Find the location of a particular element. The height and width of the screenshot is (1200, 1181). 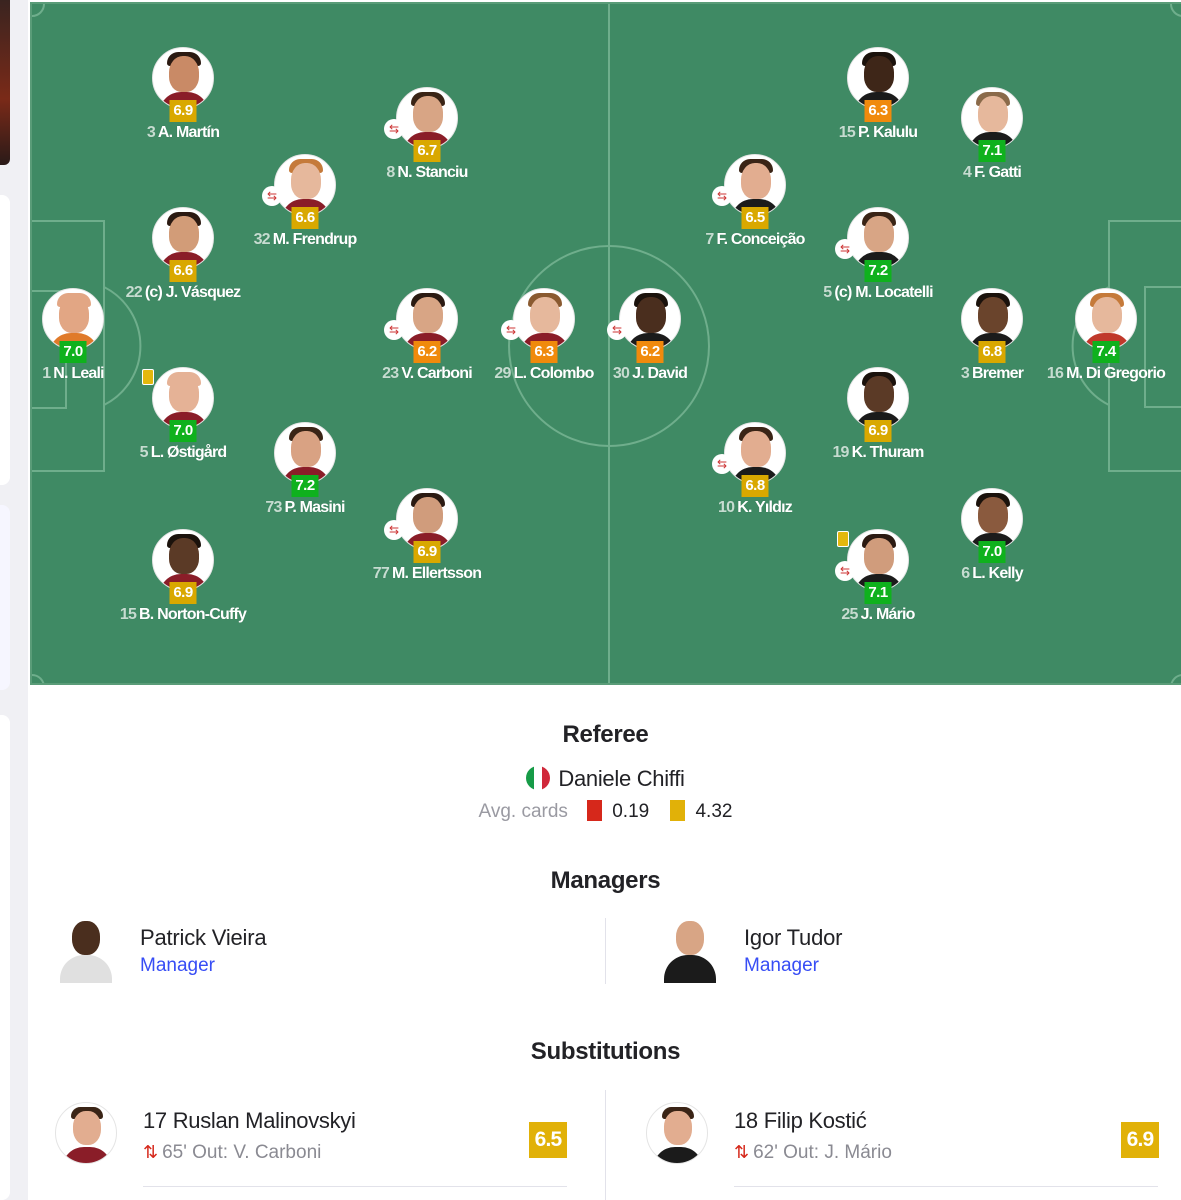

shirt-number: 73 is located at coordinates (273, 507).